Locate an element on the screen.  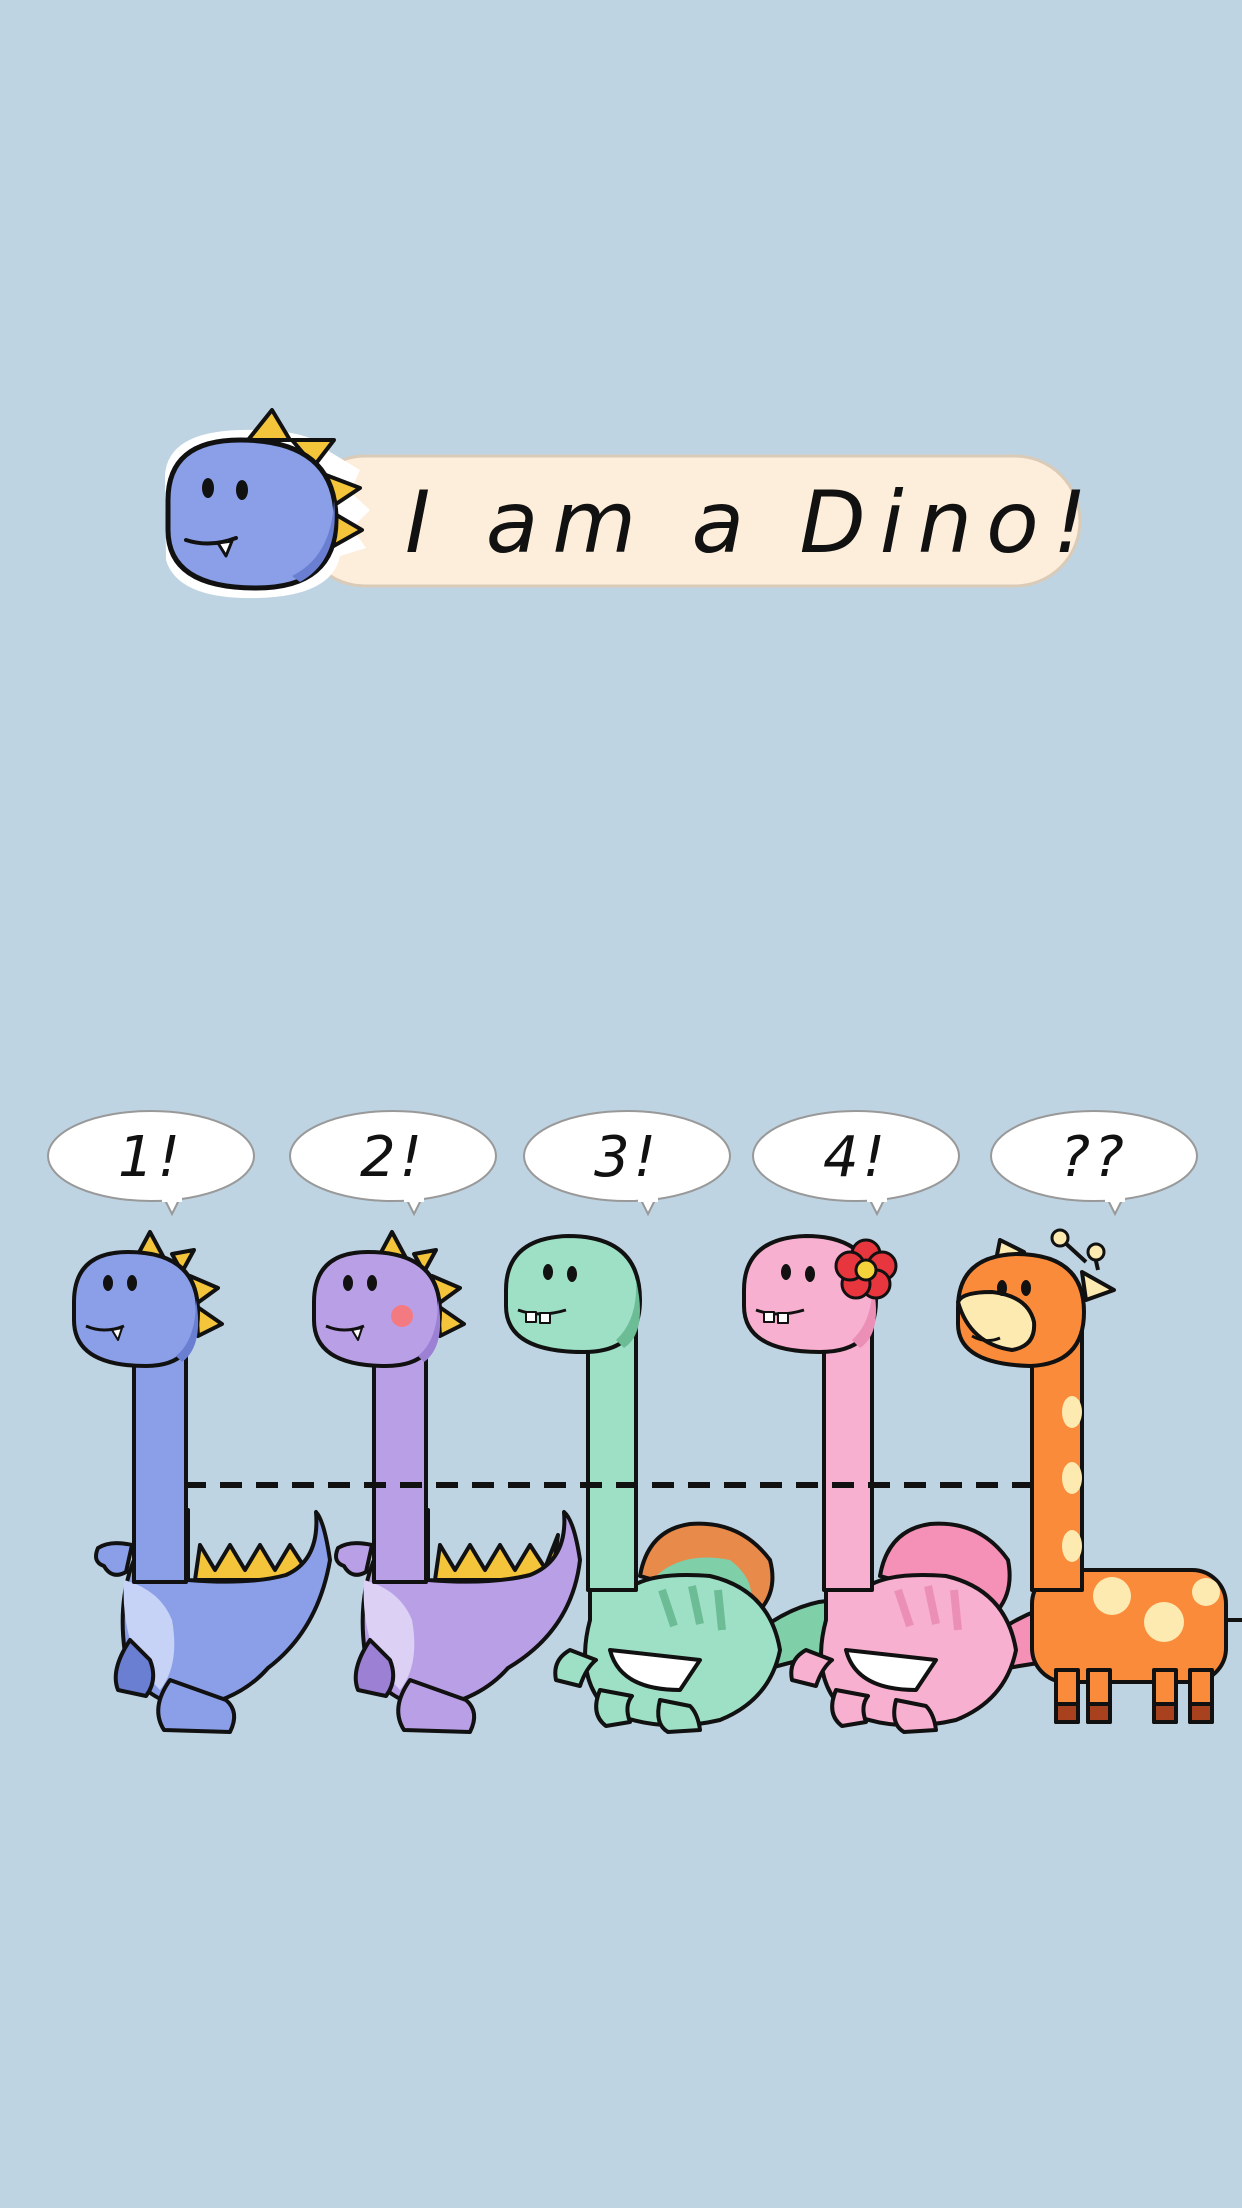
bubble-text-5: ?? is located at coordinates (1093, 1157).